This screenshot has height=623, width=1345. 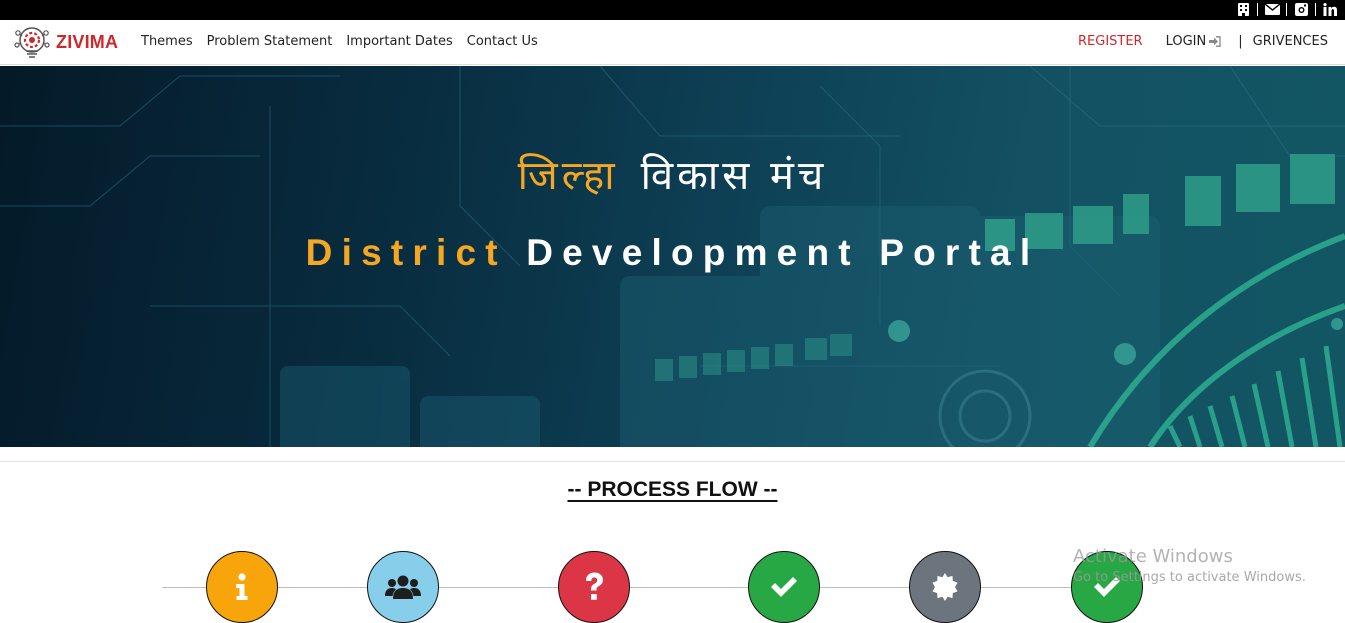 What do you see at coordinates (672, 461) in the screenshot?
I see `section-divider` at bounding box center [672, 461].